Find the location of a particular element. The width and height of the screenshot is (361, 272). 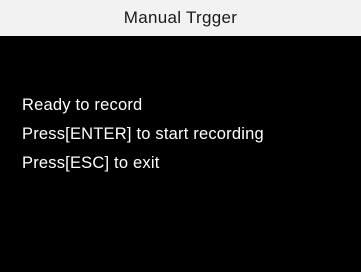

enter-hint-message: Press[ENTER] to start recording is located at coordinates (143, 134).